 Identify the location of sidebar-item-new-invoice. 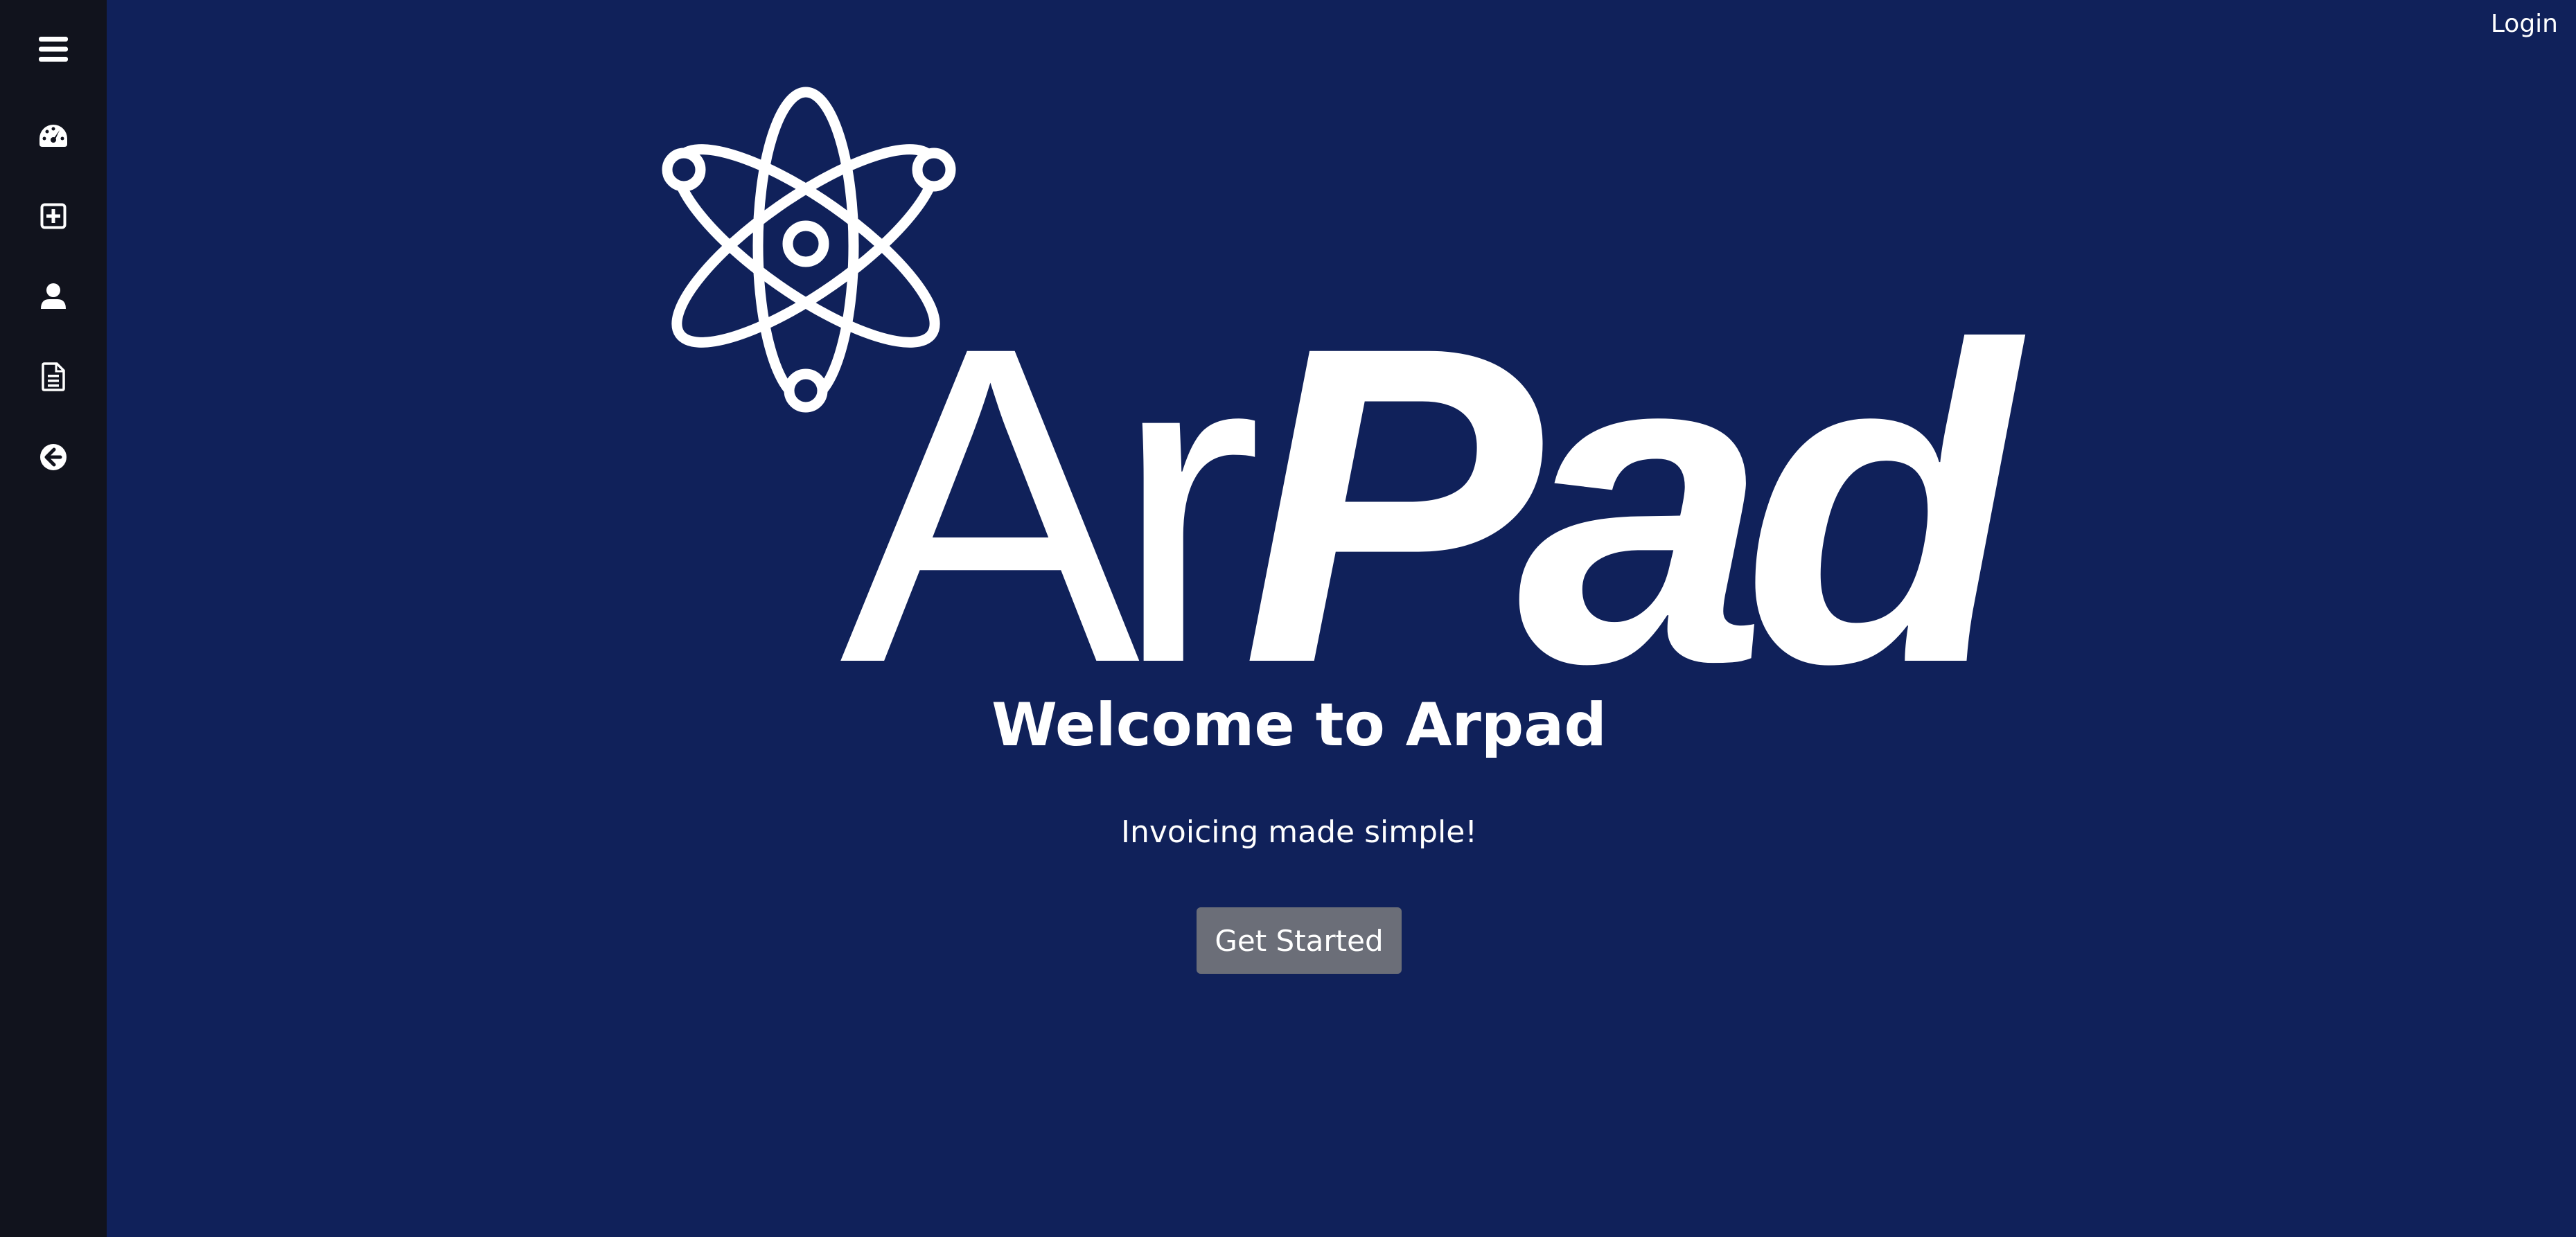
(53, 216).